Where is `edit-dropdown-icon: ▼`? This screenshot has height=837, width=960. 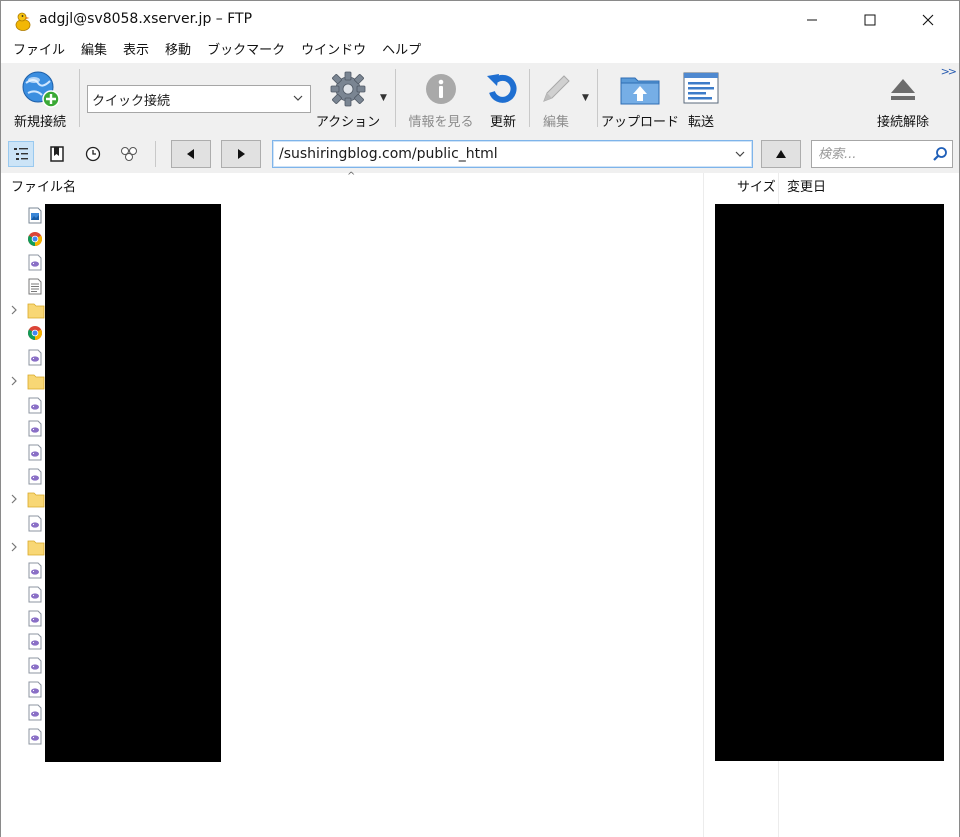 edit-dropdown-icon: ▼ is located at coordinates (585, 98).